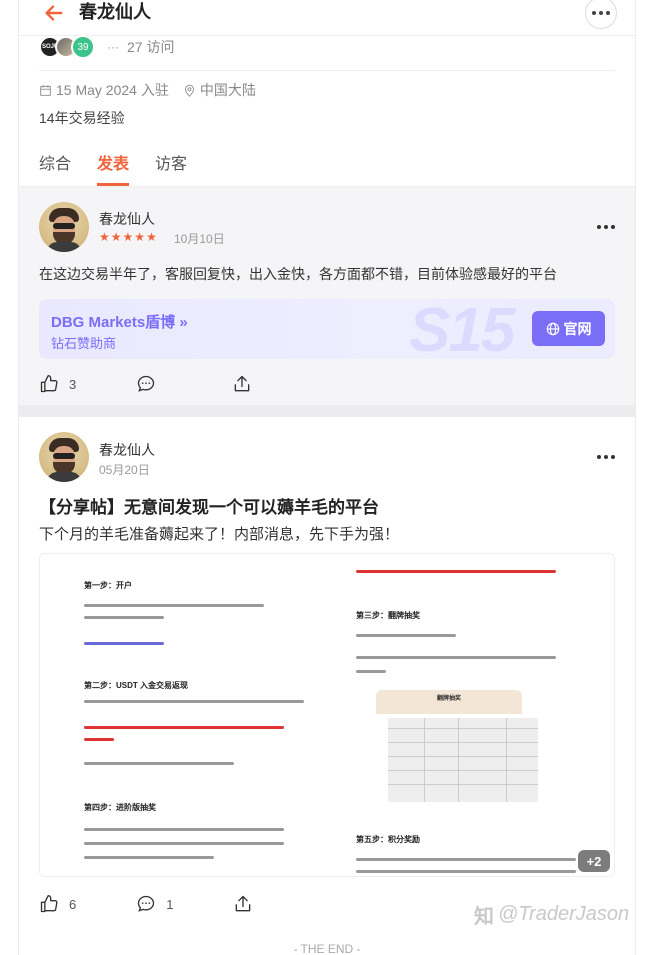 This screenshot has height=955, width=666. I want to click on post-date: 05月20日, so click(124, 470).